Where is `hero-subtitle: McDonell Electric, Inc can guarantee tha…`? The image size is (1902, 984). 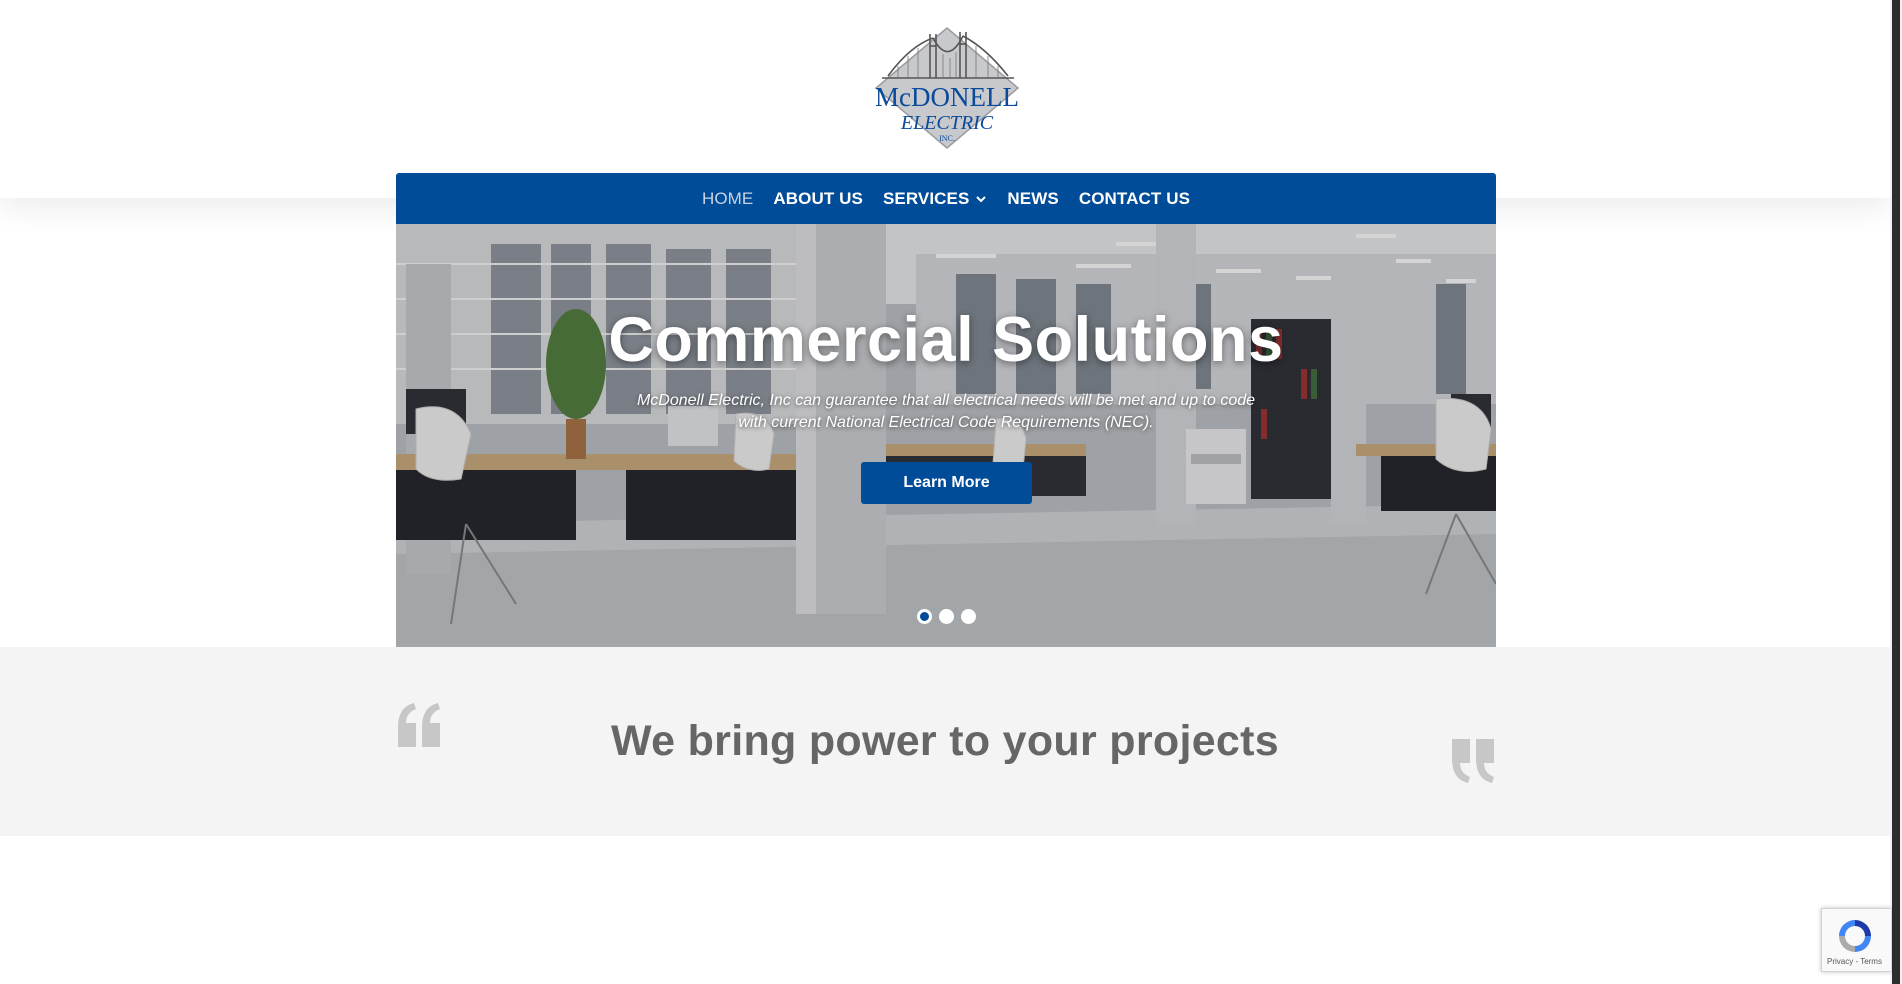 hero-subtitle: McDonell Electric, Inc can guarantee tha… is located at coordinates (946, 412).